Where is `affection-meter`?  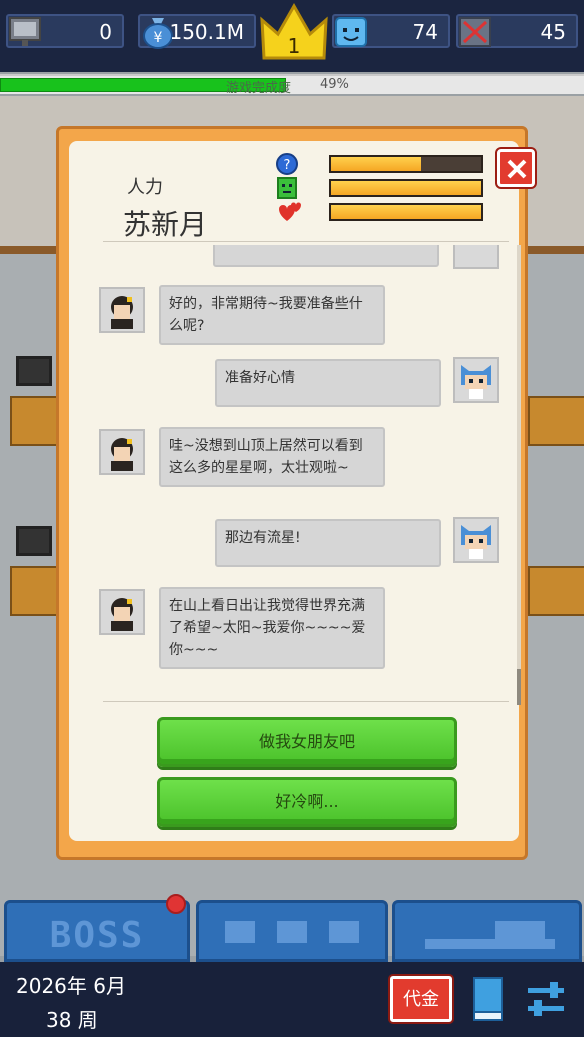
affection-meter is located at coordinates (406, 212).